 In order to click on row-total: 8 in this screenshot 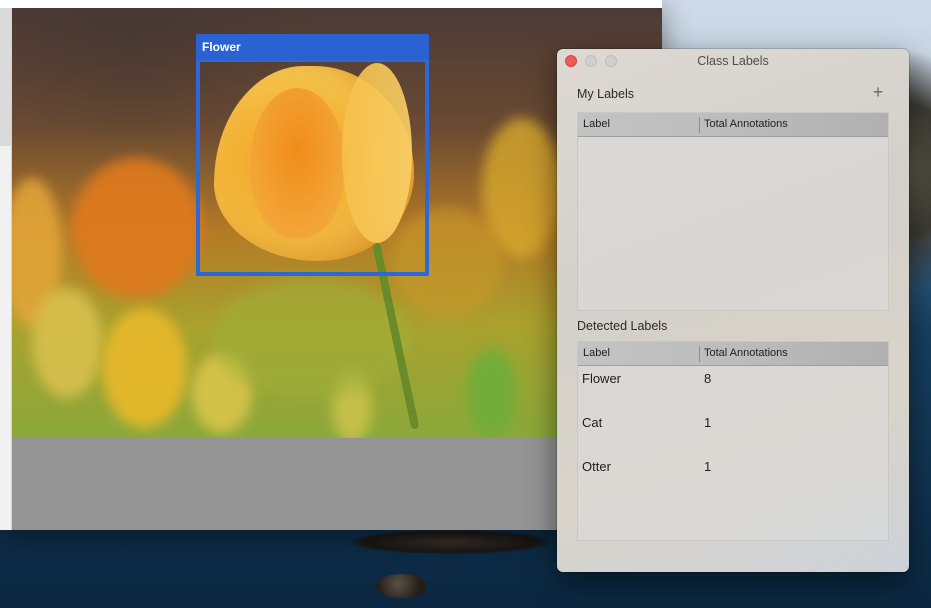, I will do `click(708, 378)`.